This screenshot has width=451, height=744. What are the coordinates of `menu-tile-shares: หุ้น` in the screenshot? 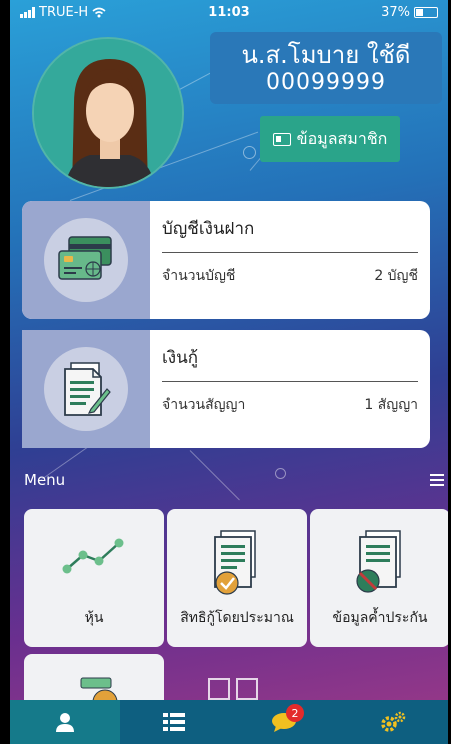 It's located at (94, 578).